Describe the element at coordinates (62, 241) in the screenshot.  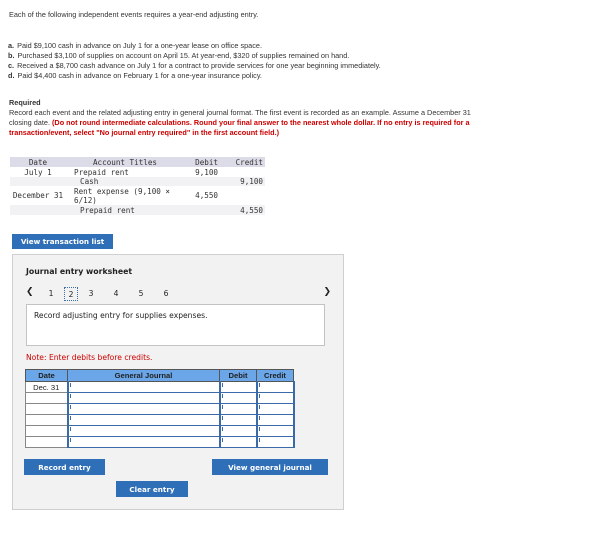
I see `view-transaction-list-button: View transaction list` at that location.